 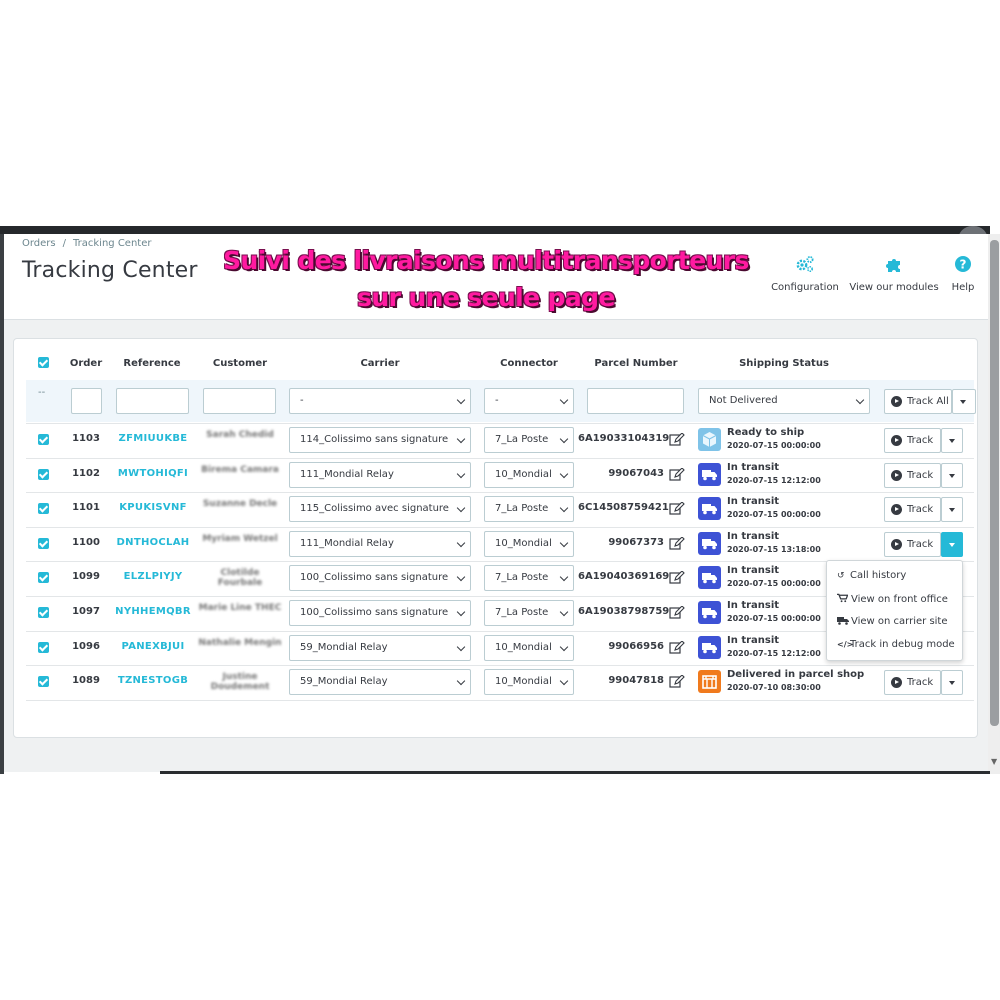 What do you see at coordinates (994, 483) in the screenshot?
I see `scrollbar-thumb` at bounding box center [994, 483].